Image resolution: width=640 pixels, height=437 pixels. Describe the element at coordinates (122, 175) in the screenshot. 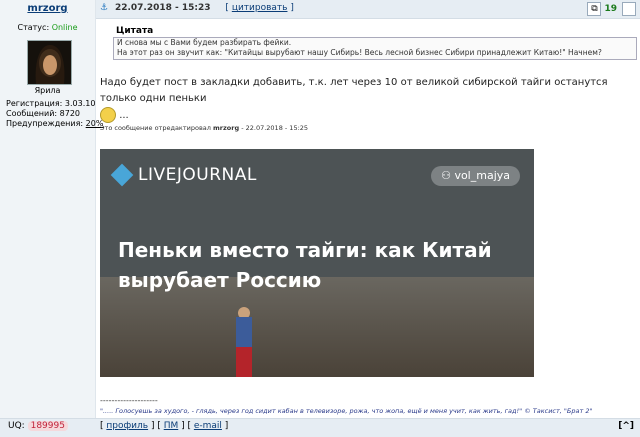

I see `livejournal-pen-icon` at that location.